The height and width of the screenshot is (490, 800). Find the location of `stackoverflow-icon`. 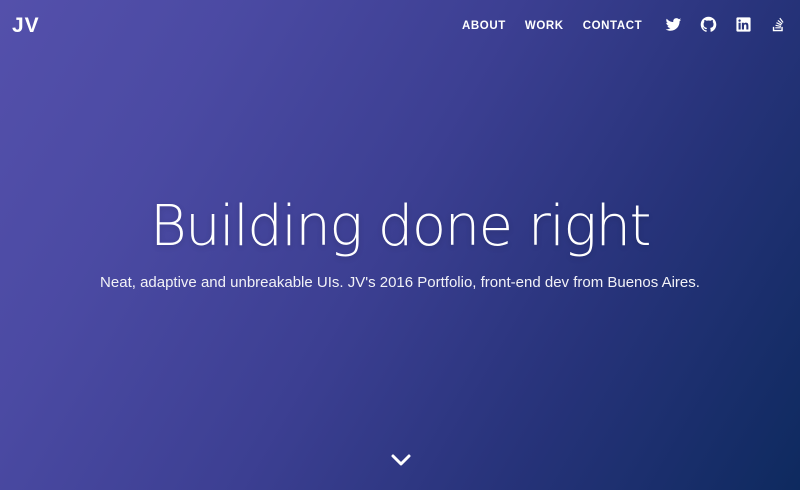

stackoverflow-icon is located at coordinates (778, 24).